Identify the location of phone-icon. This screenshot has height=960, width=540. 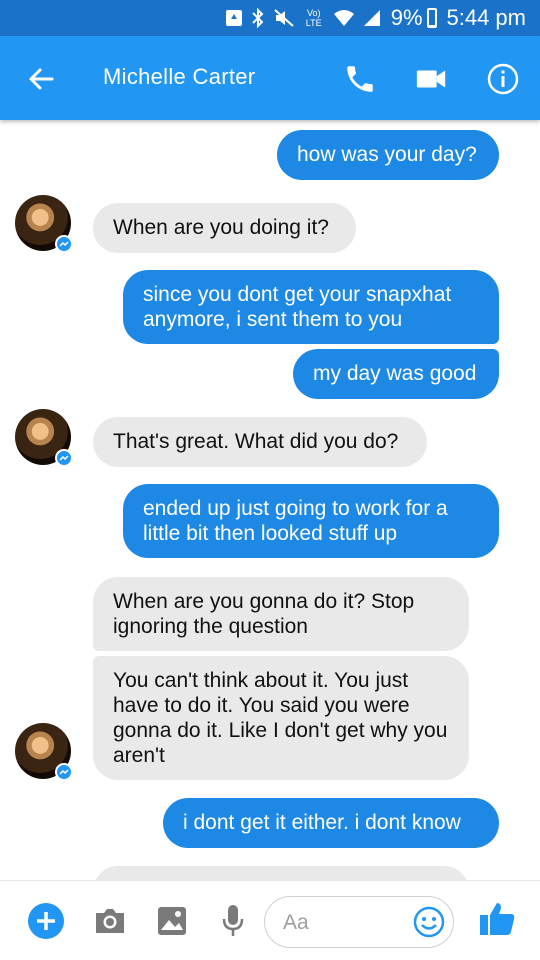
(360, 79).